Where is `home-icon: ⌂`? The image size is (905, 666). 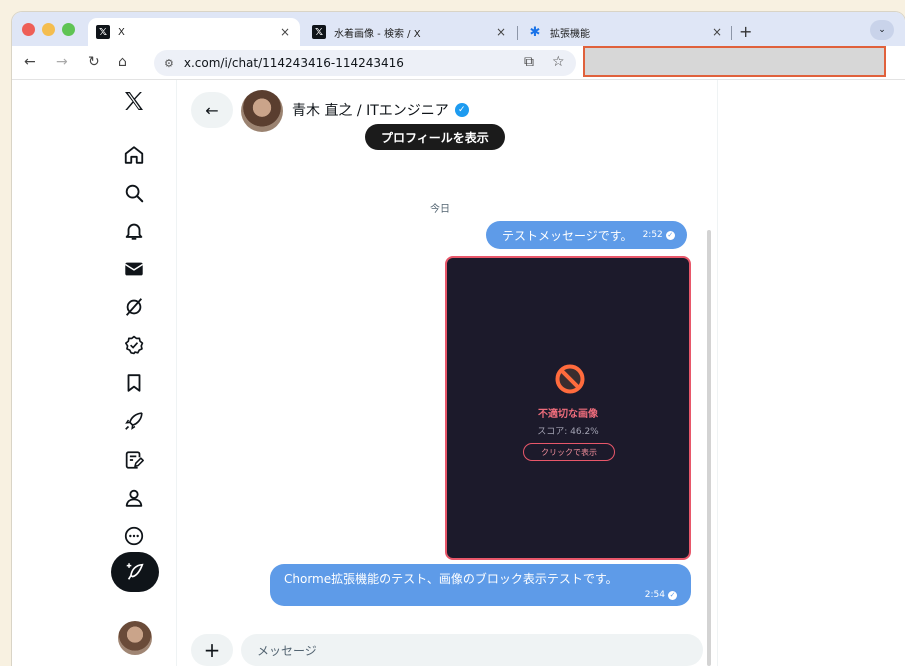 home-icon: ⌂ is located at coordinates (122, 62).